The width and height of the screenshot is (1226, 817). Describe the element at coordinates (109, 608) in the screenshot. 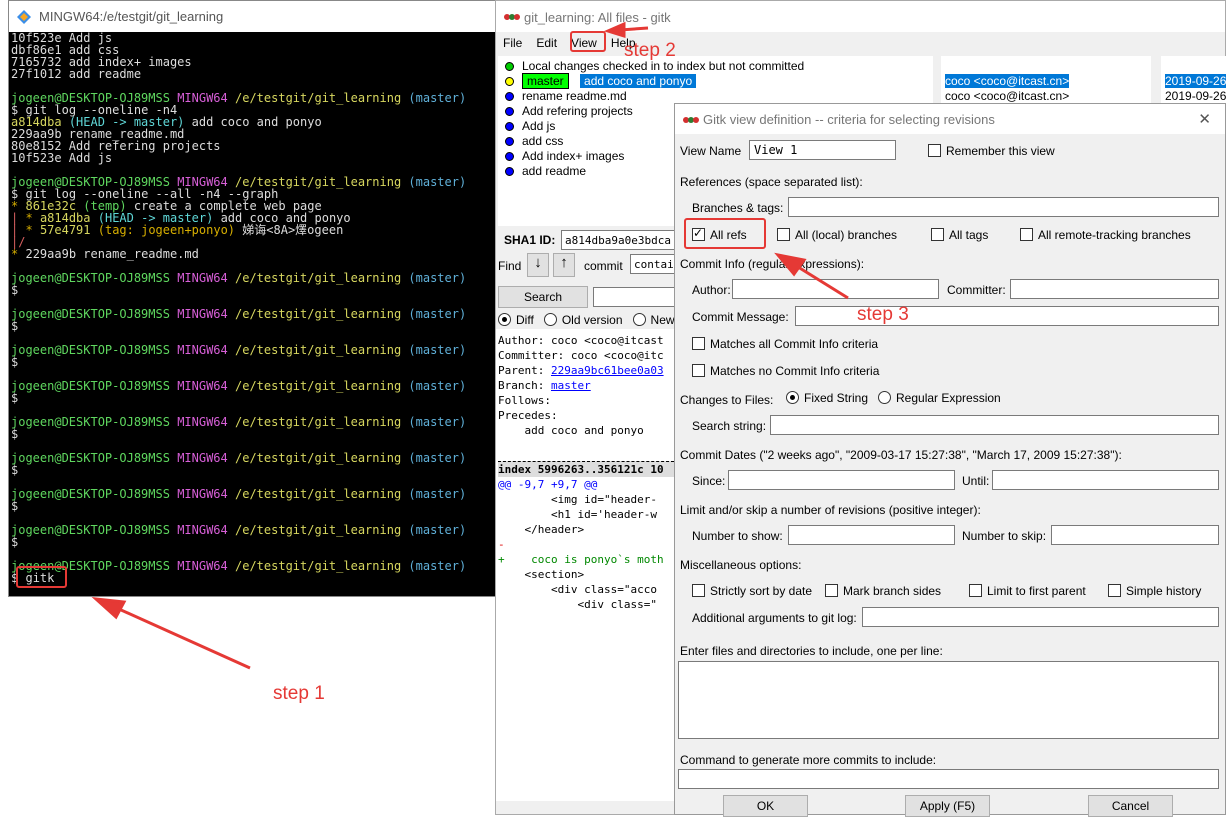

I see `step1-arrowhead` at that location.